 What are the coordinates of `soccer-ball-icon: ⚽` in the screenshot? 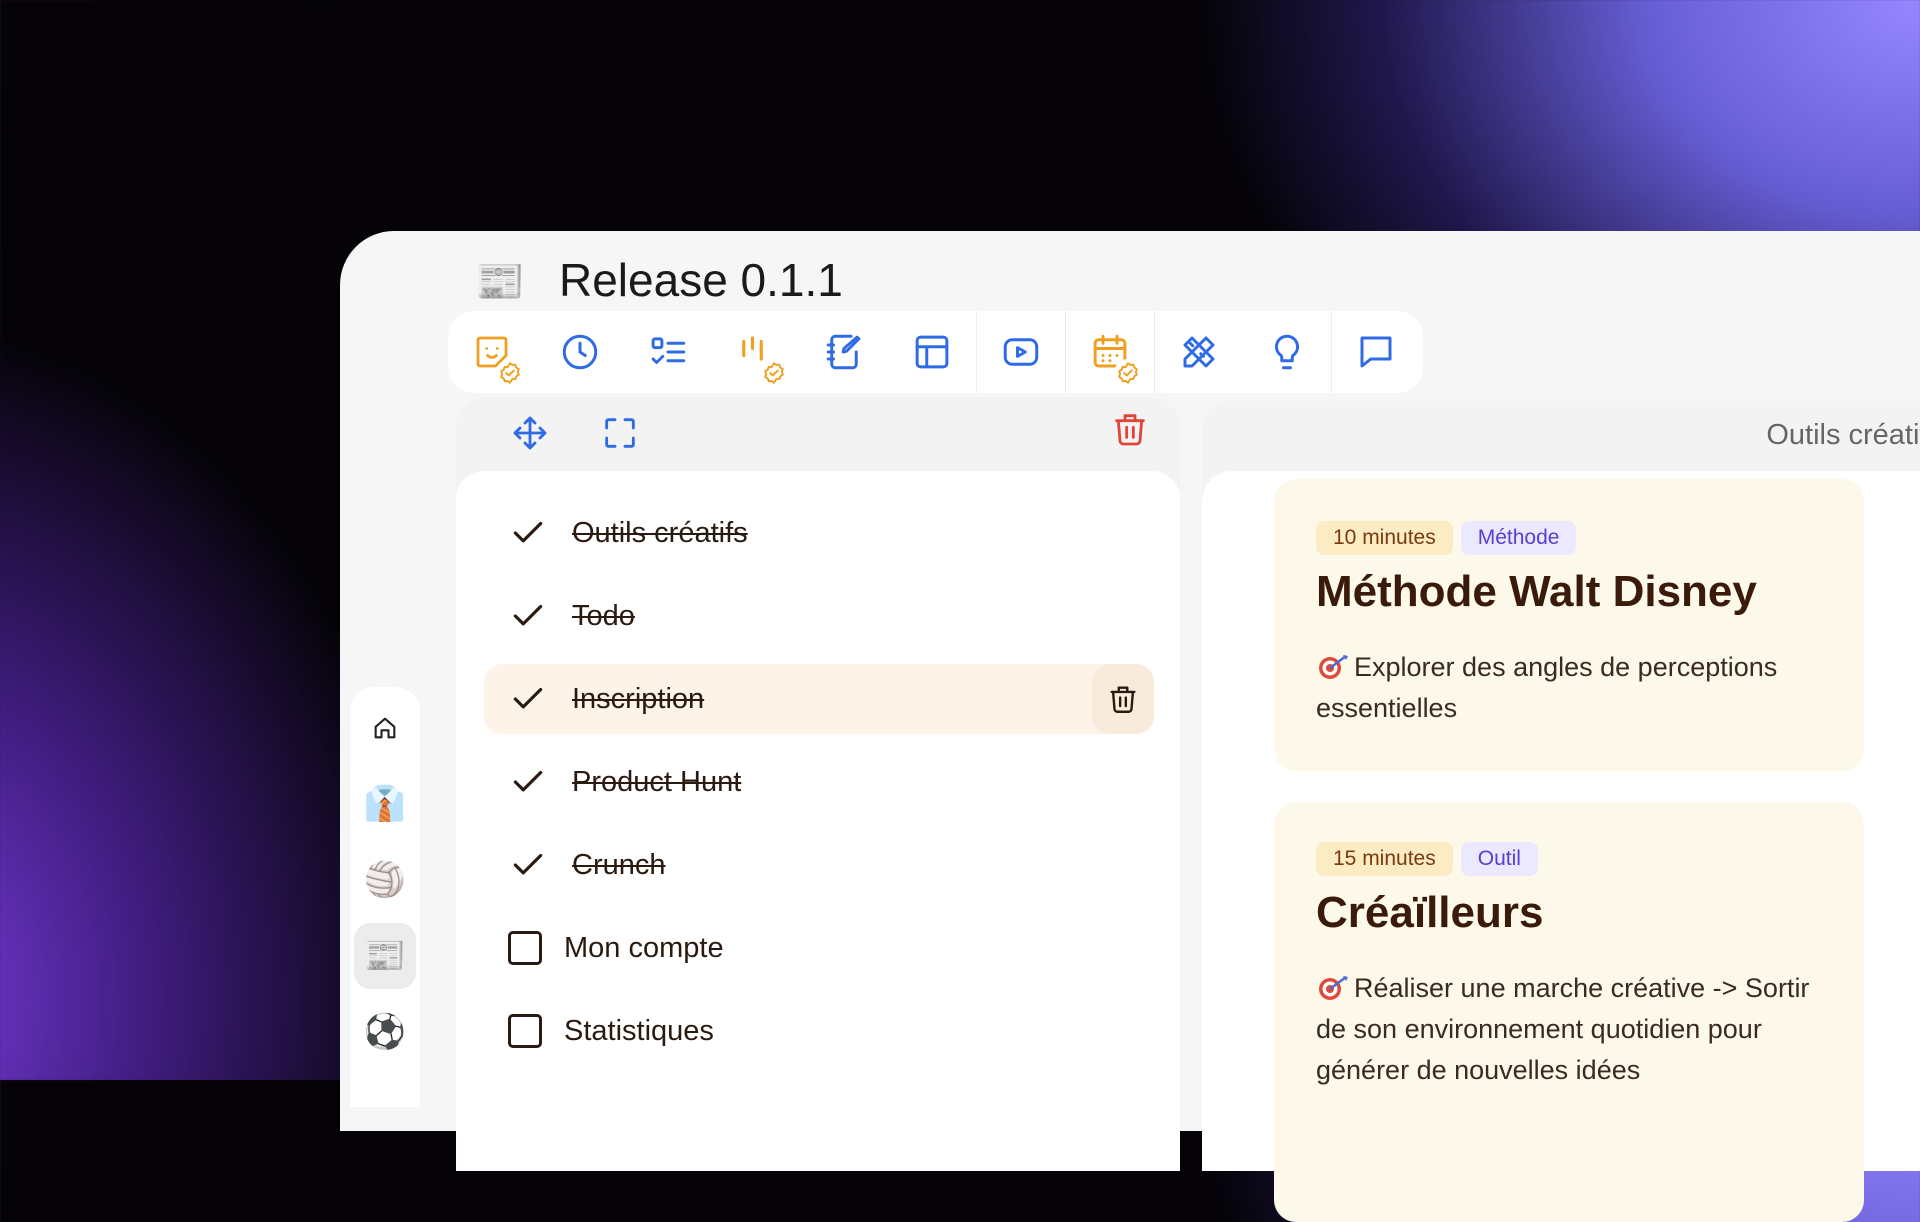 It's located at (385, 1032).